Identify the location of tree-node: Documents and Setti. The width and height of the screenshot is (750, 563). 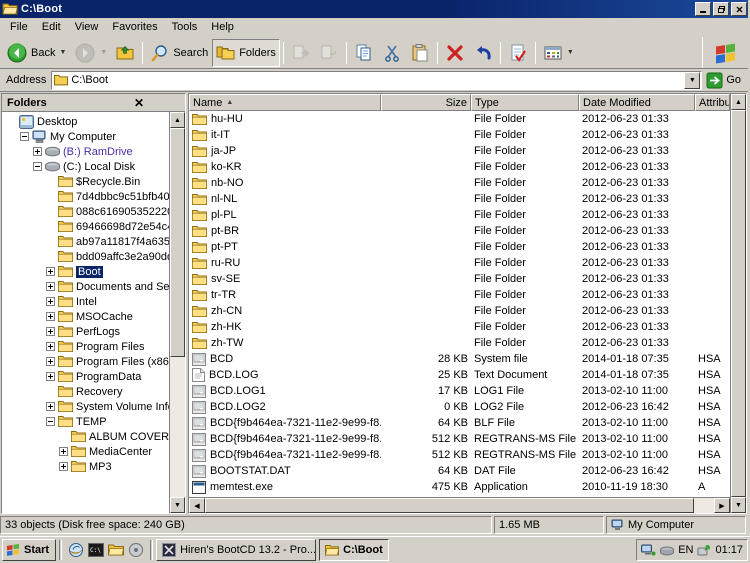
(85, 286).